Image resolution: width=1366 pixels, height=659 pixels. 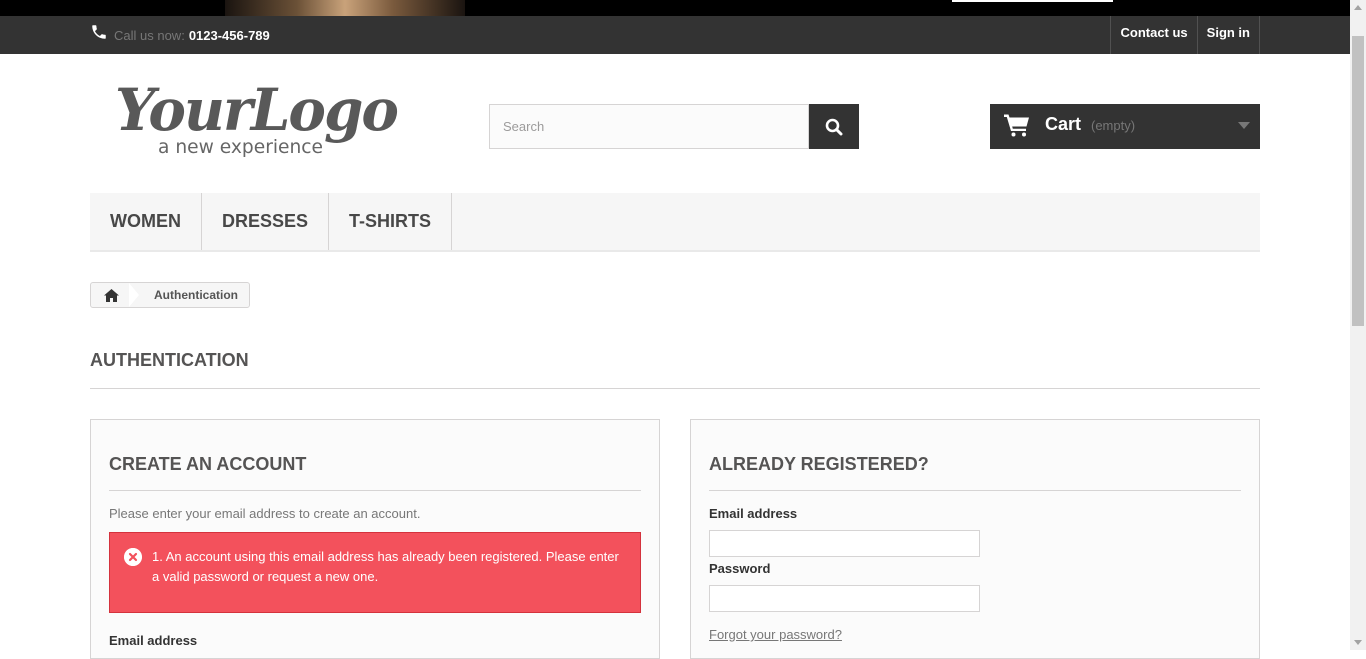 I want to click on scroll-up-arrow, so click(x=1358, y=7).